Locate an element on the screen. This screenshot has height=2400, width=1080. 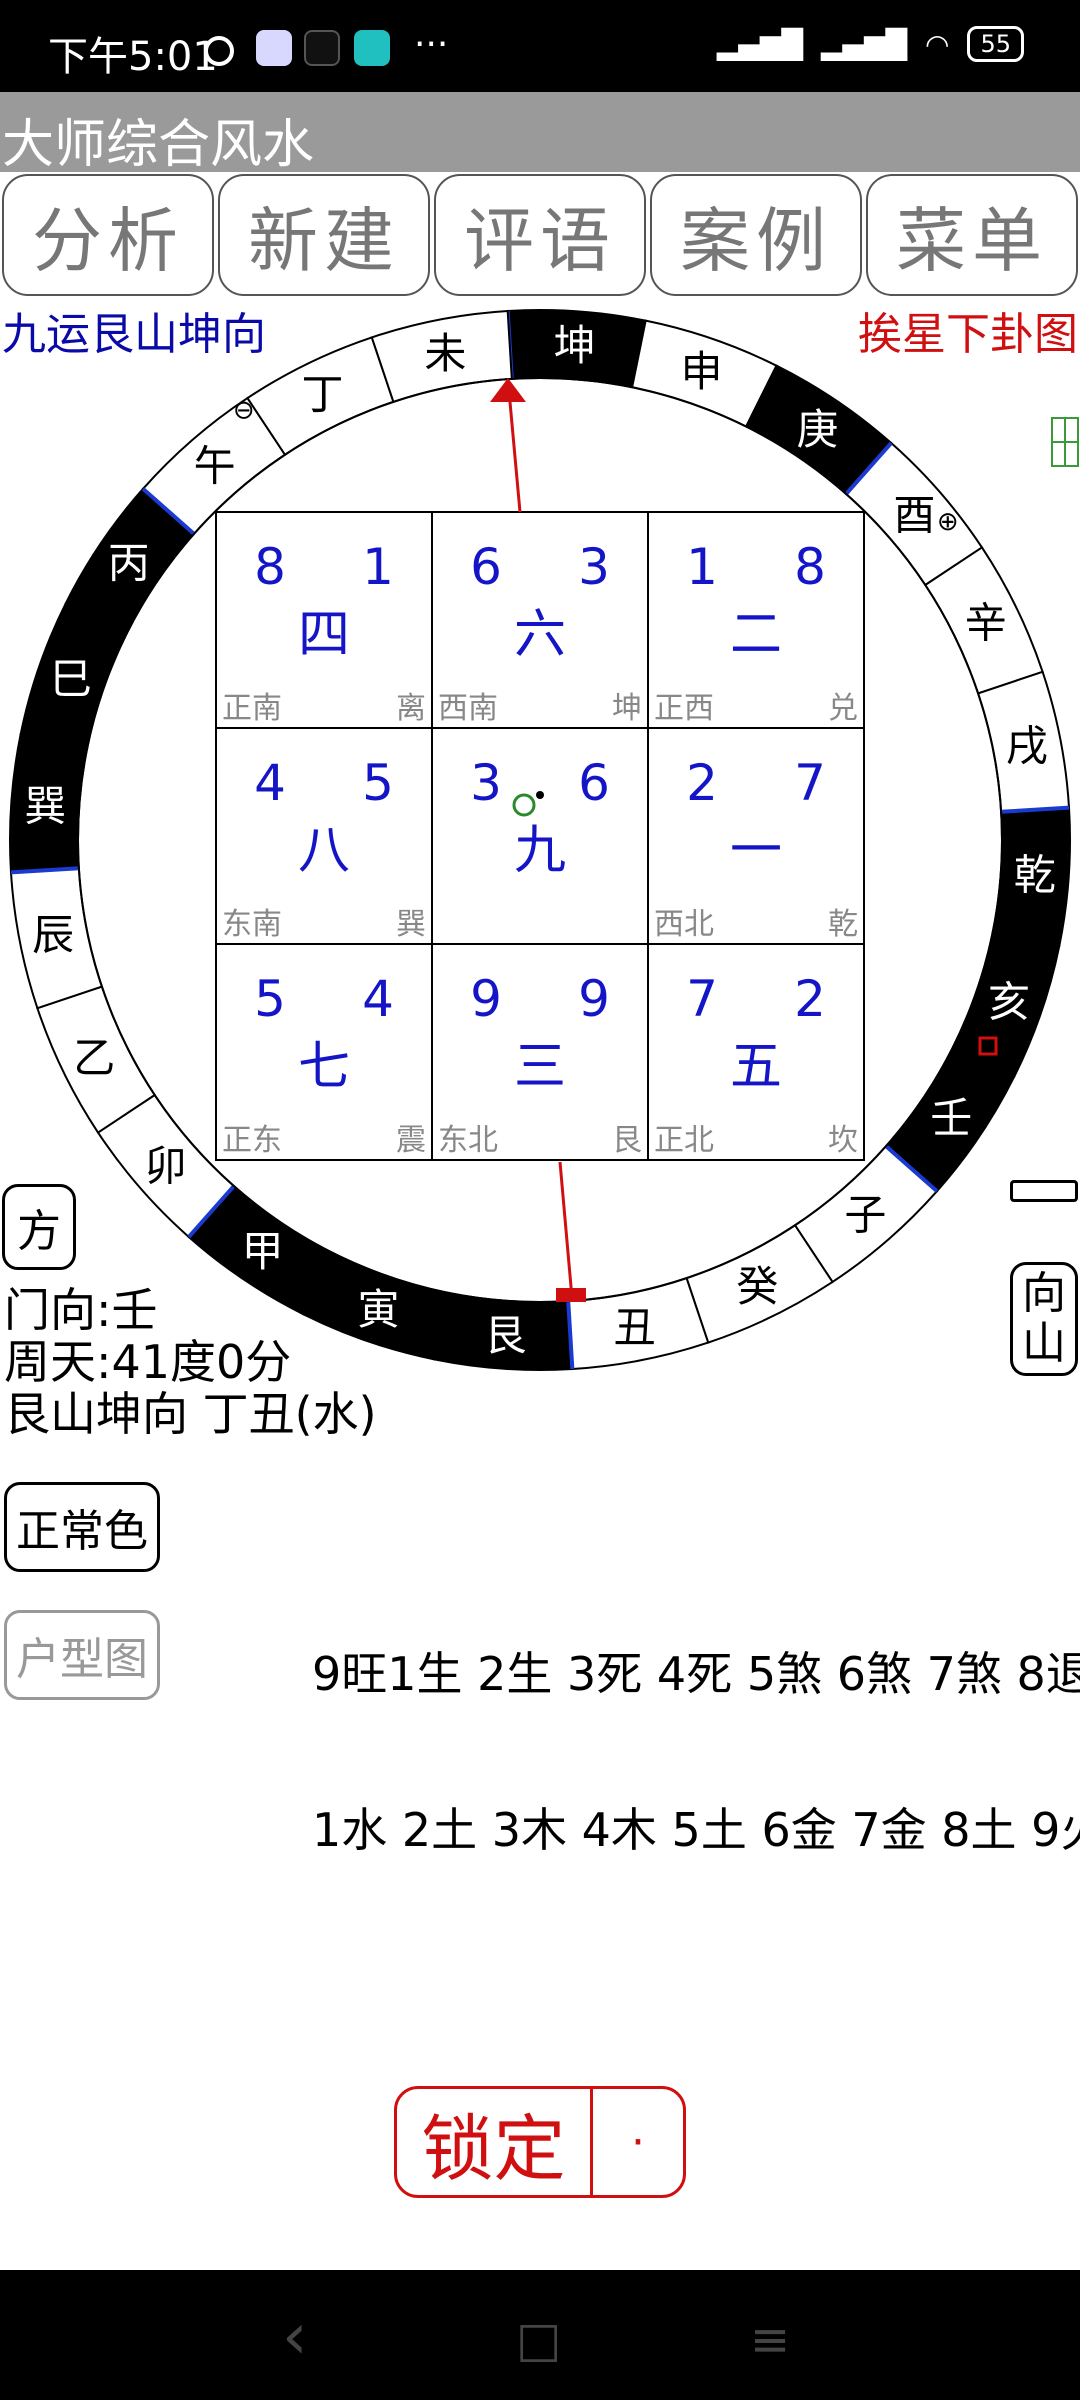
water-star: 3 is located at coordinates (594, 567).